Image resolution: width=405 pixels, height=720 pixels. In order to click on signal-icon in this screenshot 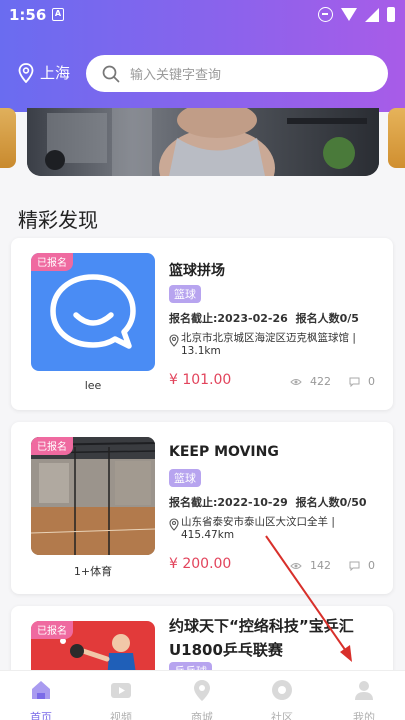, I will do `click(372, 14)`.